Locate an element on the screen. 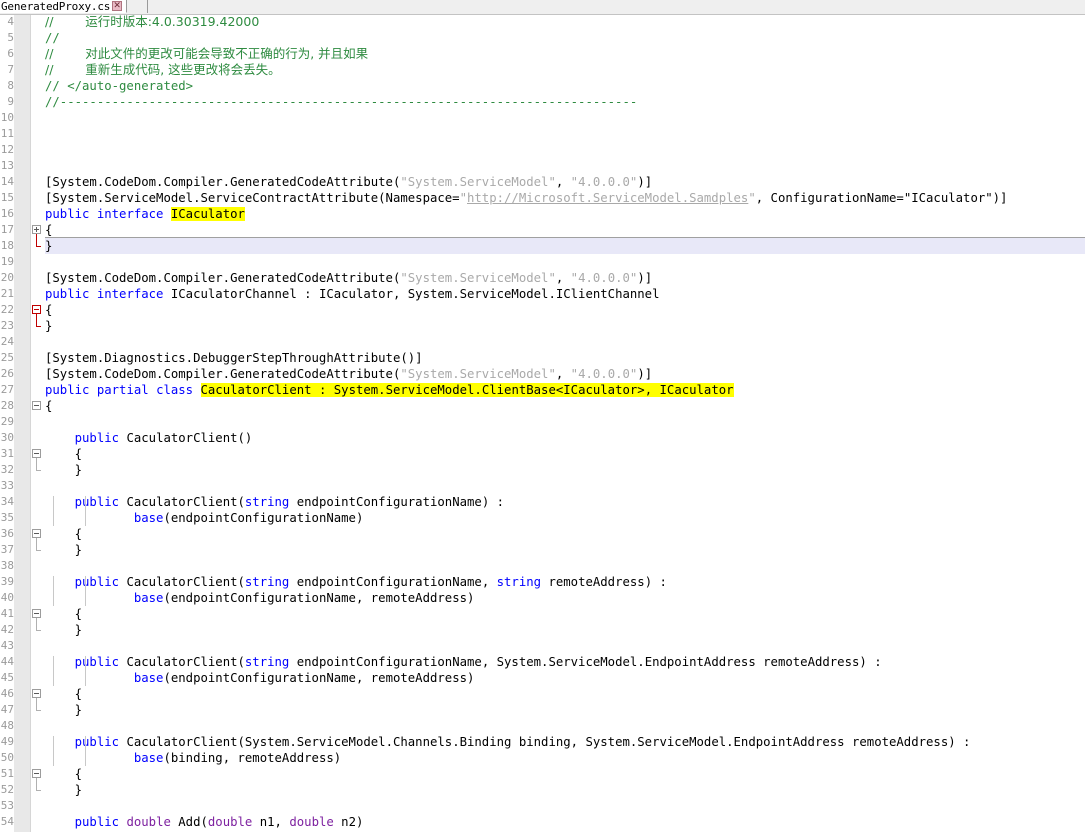 This screenshot has width=1085, height=832. code-token: 重新生成代码, 这些更改将会丢失。 is located at coordinates (183, 69).